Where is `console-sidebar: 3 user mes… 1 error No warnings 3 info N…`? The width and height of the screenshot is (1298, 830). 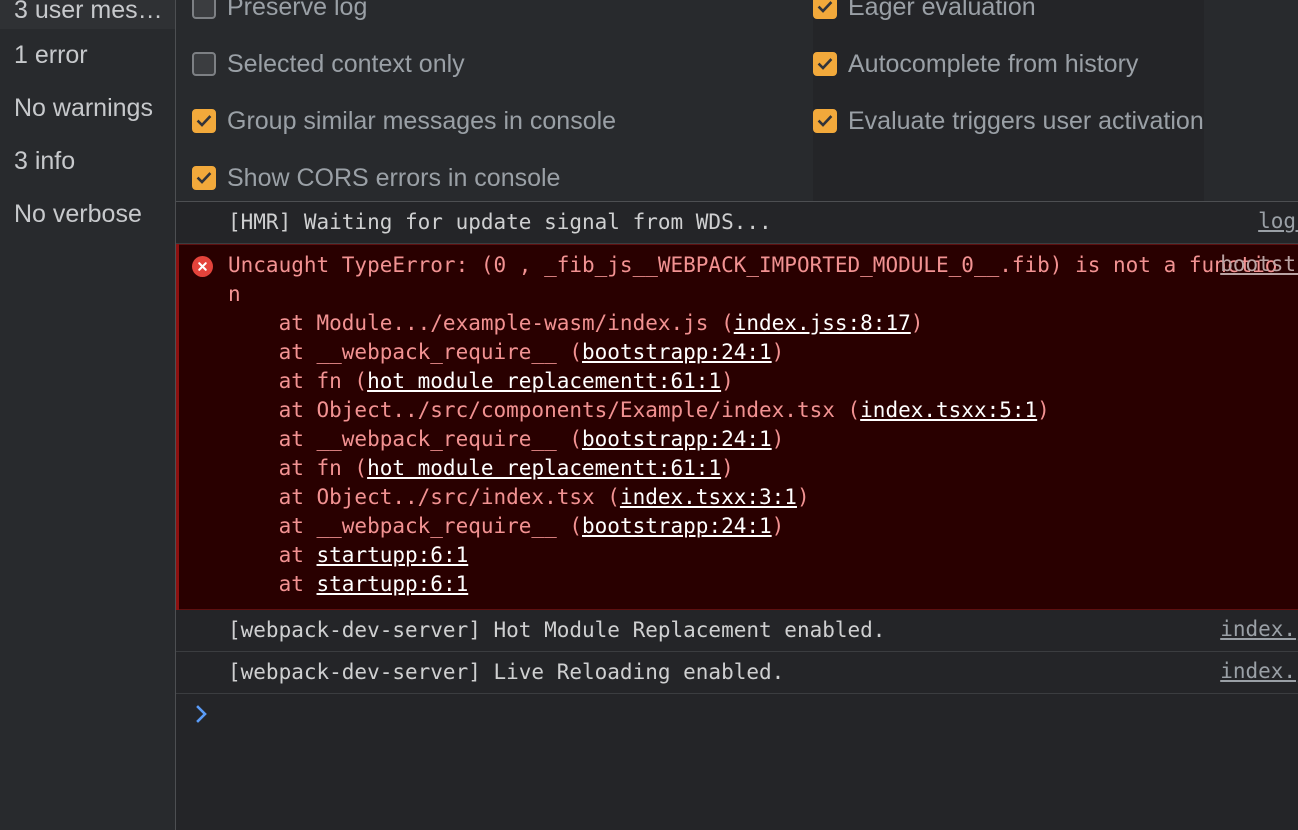
console-sidebar: 3 user mes… 1 error No warnings 3 info N… is located at coordinates (88, 415).